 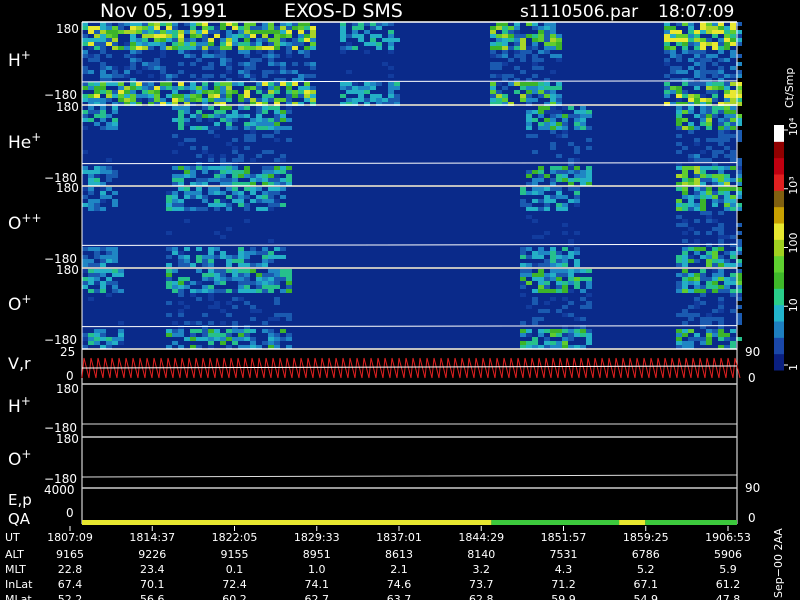 What do you see at coordinates (19, 363) in the screenshot?
I see `panel-label-vr: V,r` at bounding box center [19, 363].